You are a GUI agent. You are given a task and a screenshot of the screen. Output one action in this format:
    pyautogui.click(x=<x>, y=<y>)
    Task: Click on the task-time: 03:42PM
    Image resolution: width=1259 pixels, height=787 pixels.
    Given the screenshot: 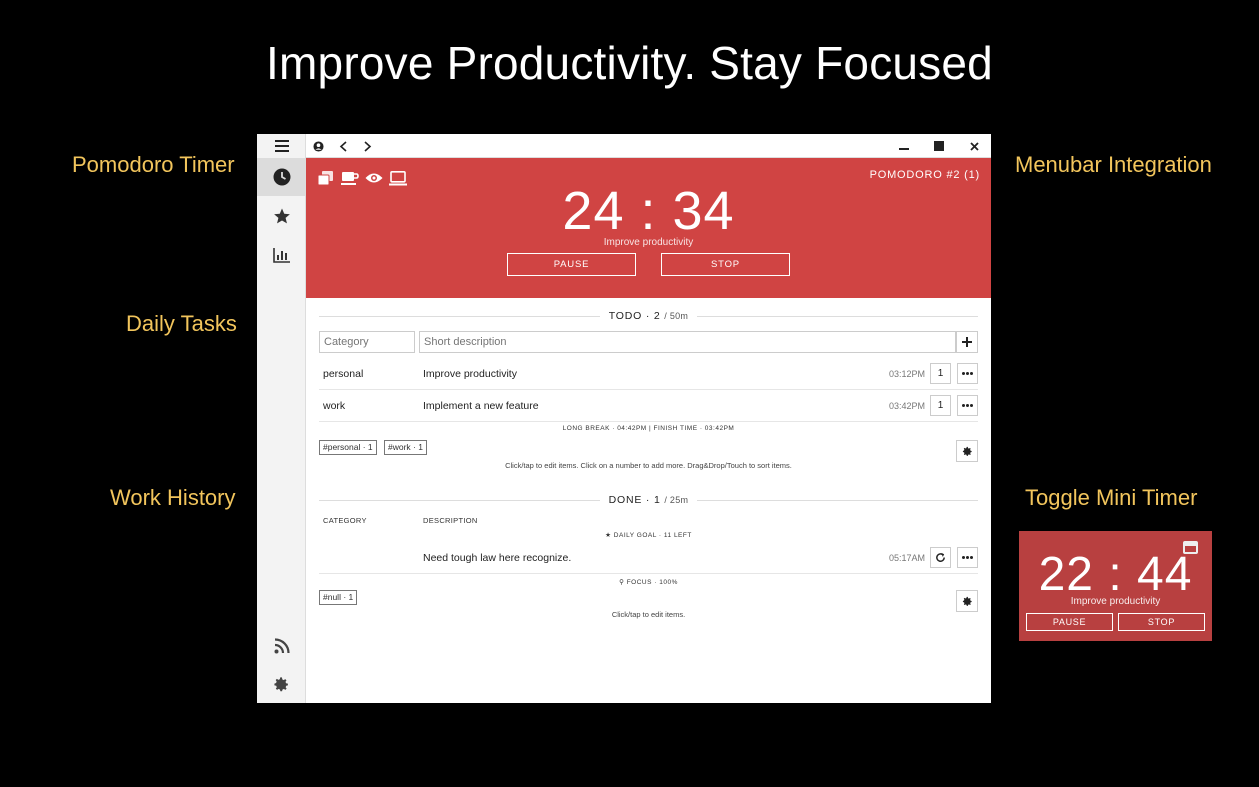 What is the action you would take?
    pyautogui.click(x=907, y=406)
    